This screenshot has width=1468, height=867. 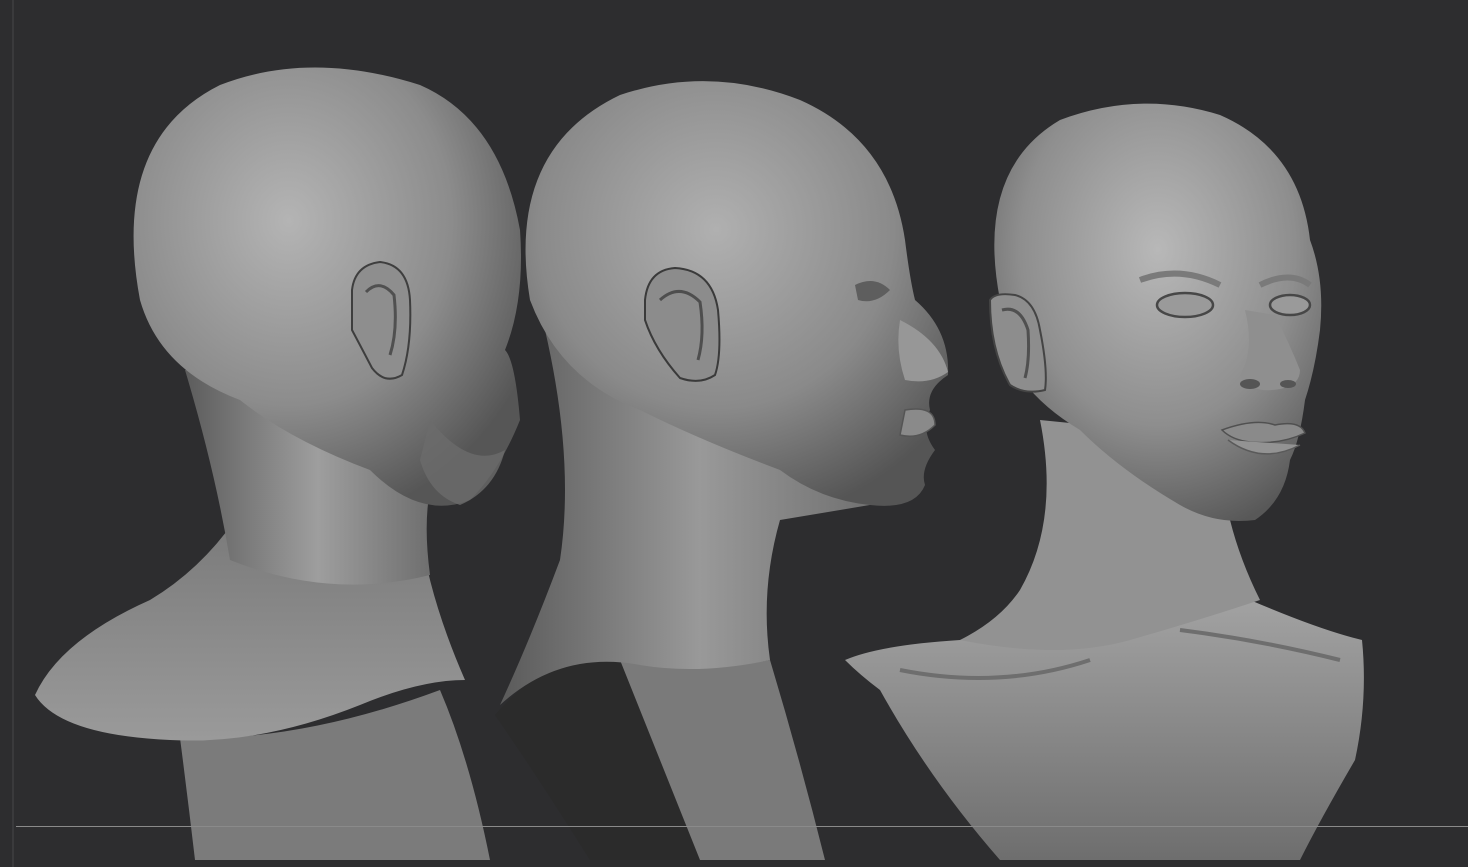 I want to click on ground-plane-line, so click(x=742, y=826).